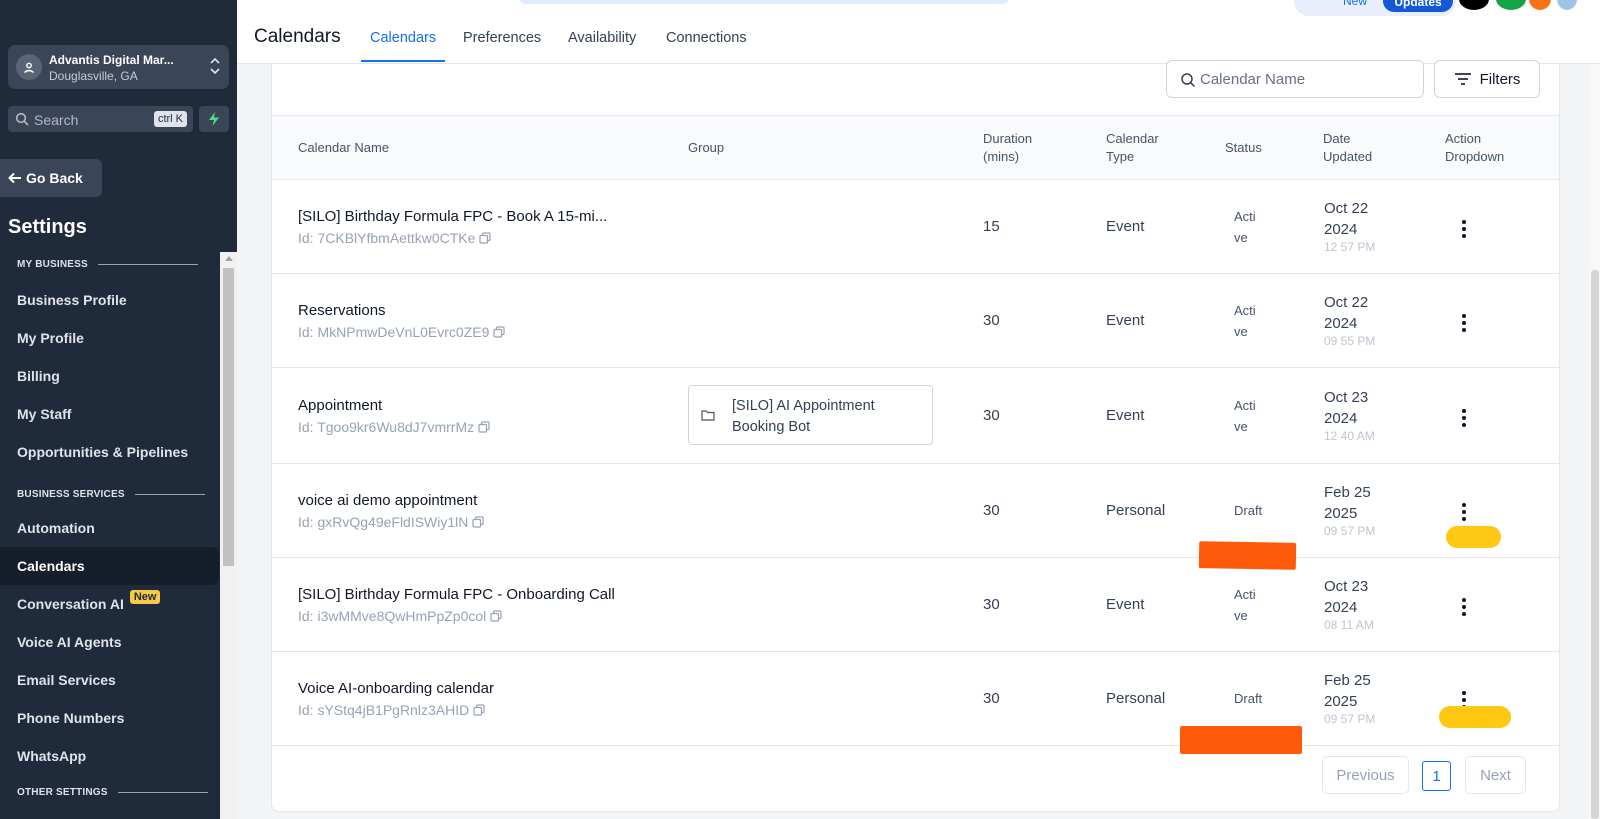 The width and height of the screenshot is (1600, 819). What do you see at coordinates (394, 332) in the screenshot?
I see `calendar-id-text: Id: MkNPmwDeVnL0Evrc0ZE9` at bounding box center [394, 332].